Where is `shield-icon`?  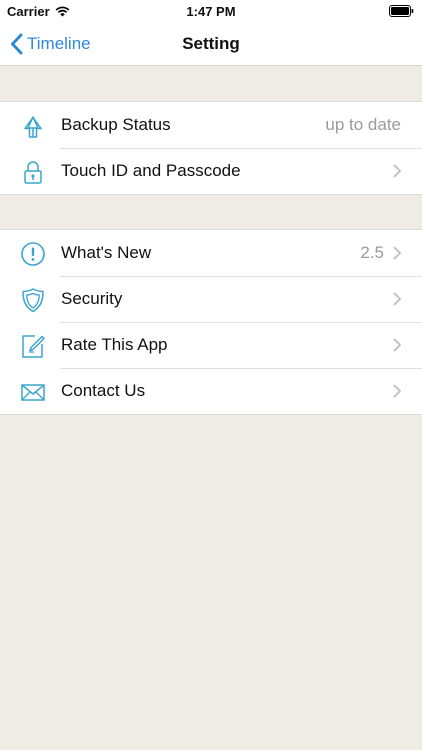
shield-icon is located at coordinates (33, 300).